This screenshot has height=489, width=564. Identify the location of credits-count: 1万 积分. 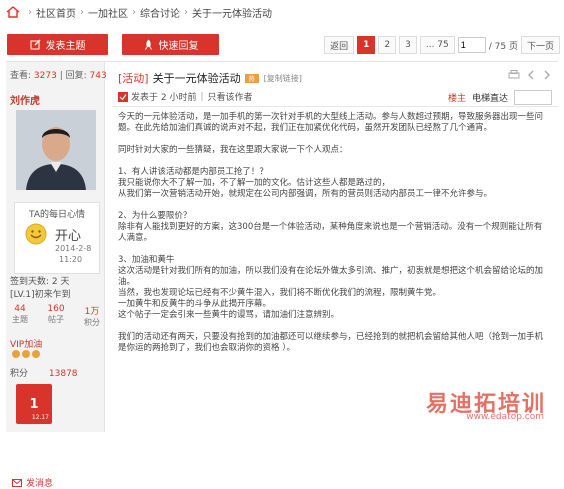
(92, 316).